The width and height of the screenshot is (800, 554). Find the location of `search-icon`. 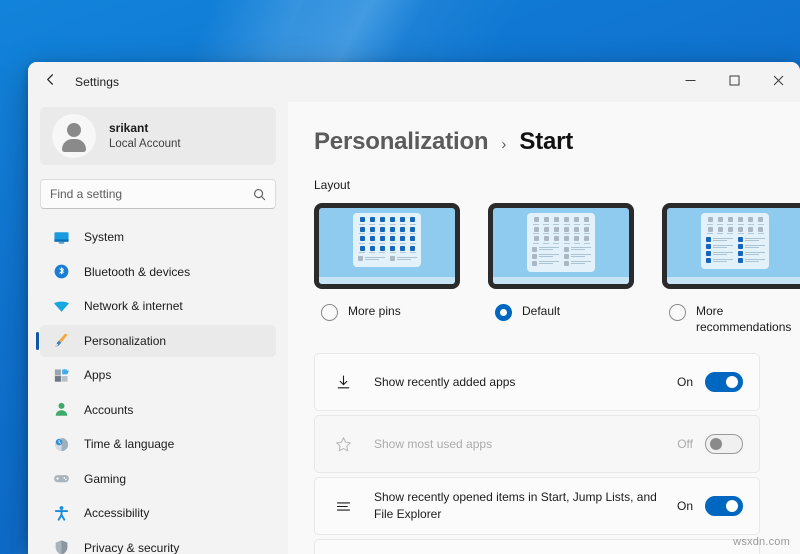

search-icon is located at coordinates (259, 194).